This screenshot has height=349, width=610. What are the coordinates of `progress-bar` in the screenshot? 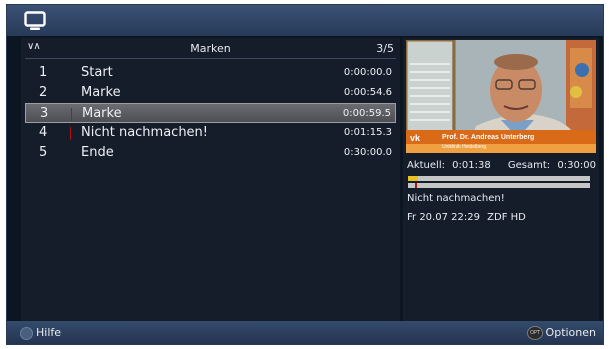 It's located at (499, 178).